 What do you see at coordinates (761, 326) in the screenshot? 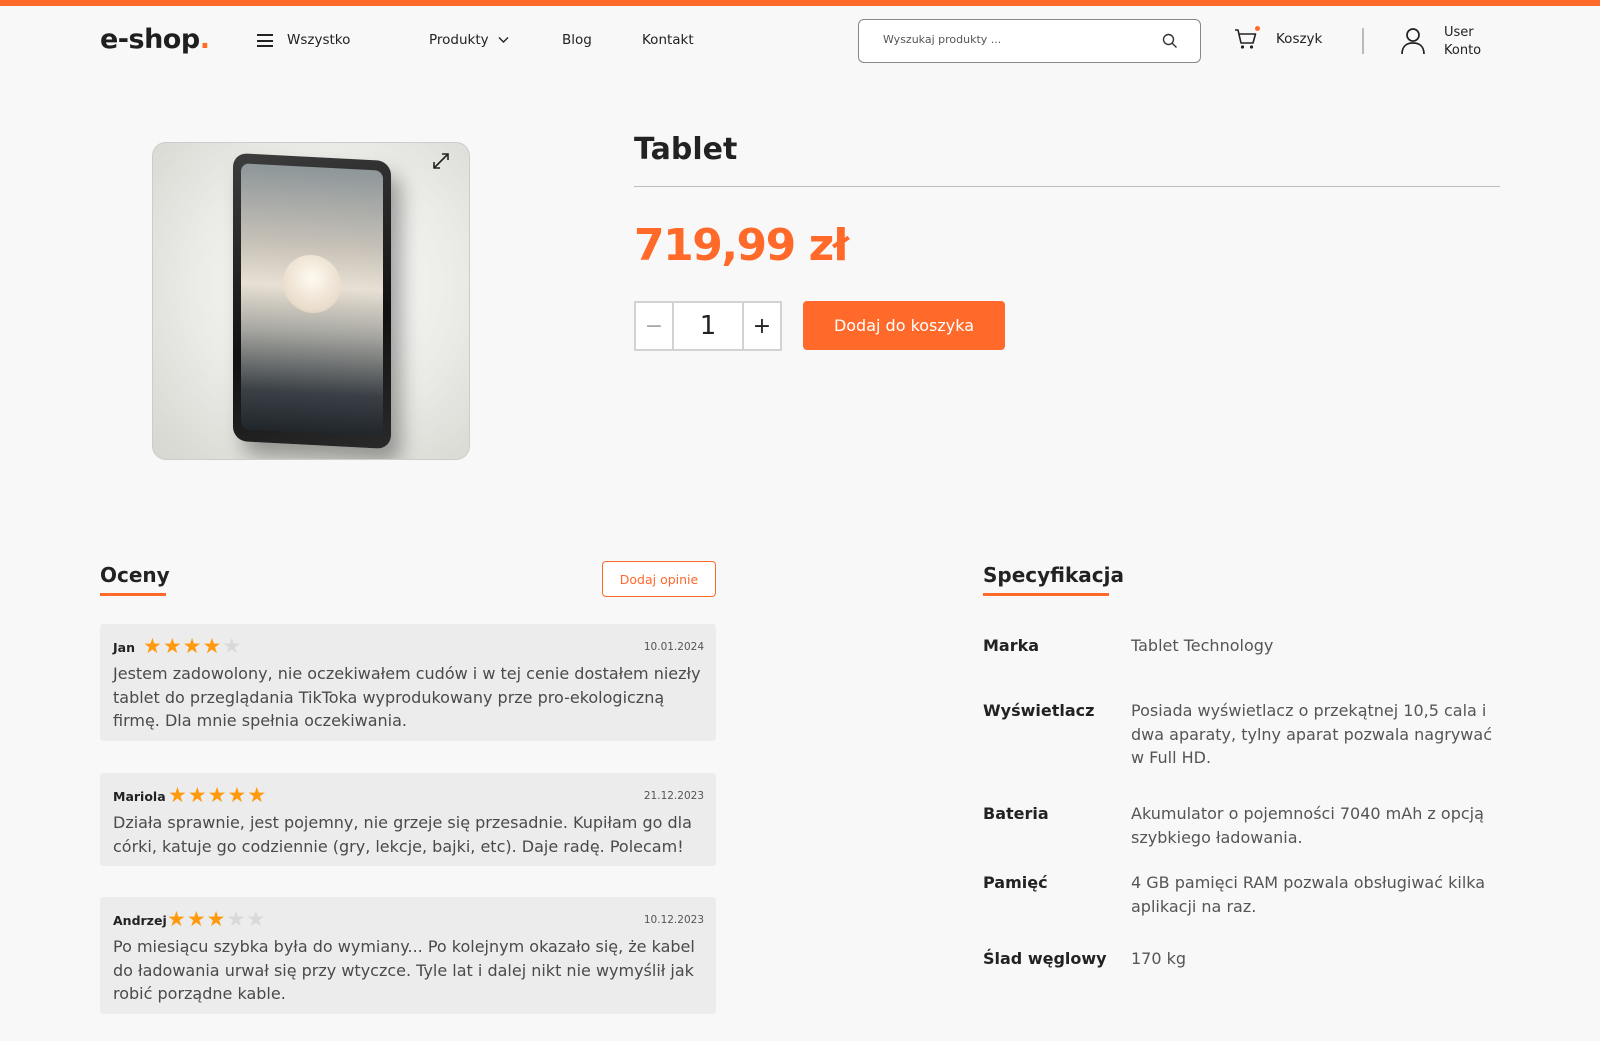
I see `quantity-increase-button: +` at bounding box center [761, 326].